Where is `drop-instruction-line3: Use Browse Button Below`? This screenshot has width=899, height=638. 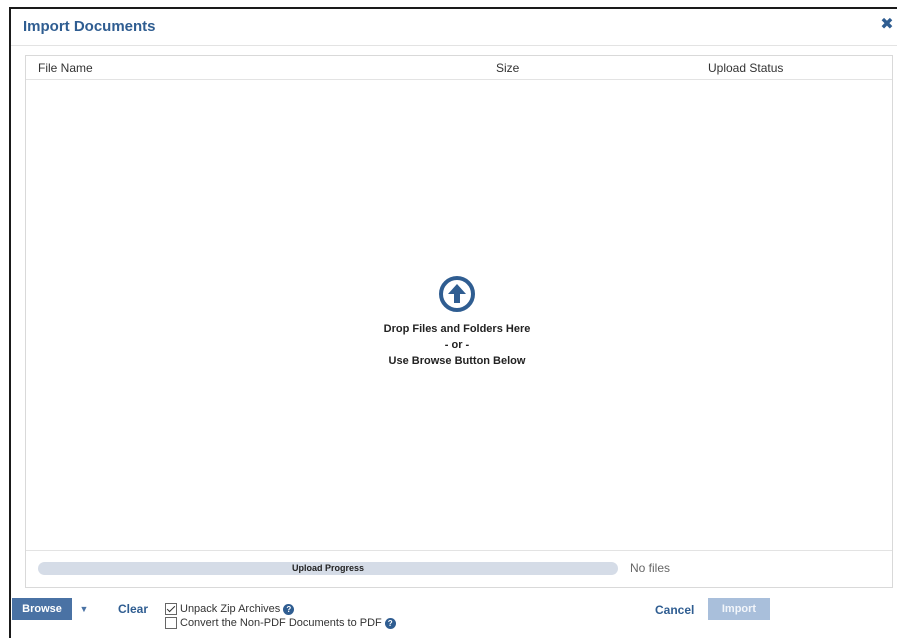 drop-instruction-line3: Use Browse Button Below is located at coordinates (457, 361).